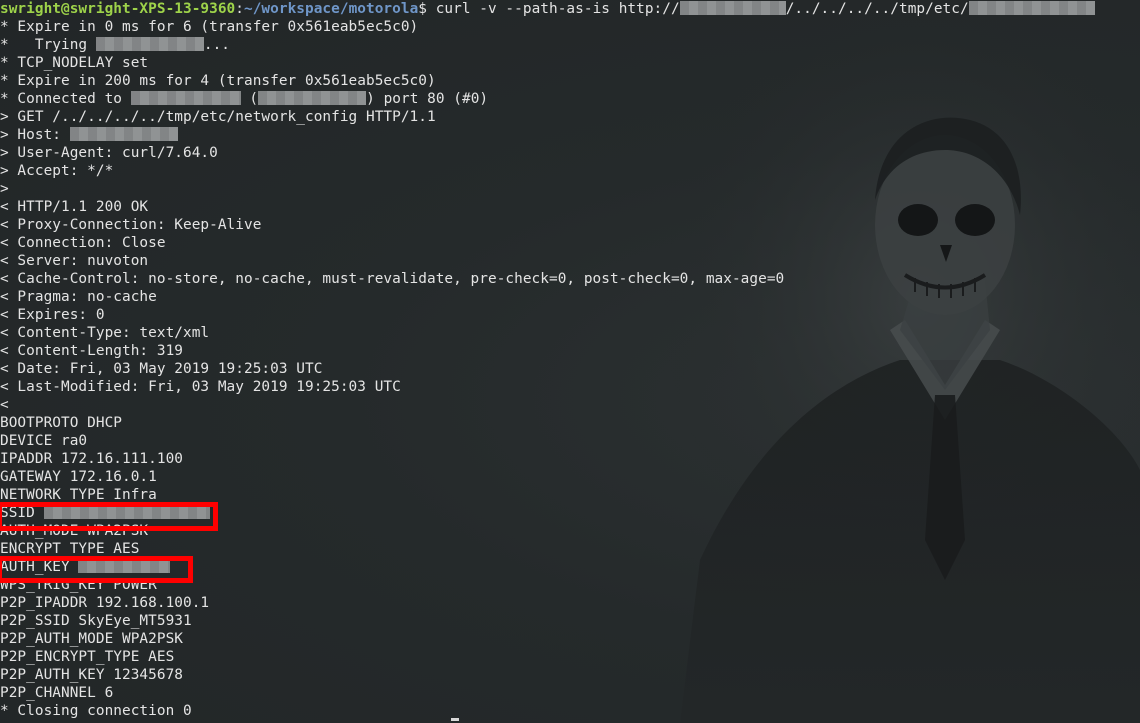  I want to click on output-line: P2P_CHANNEL 6, so click(57, 693).